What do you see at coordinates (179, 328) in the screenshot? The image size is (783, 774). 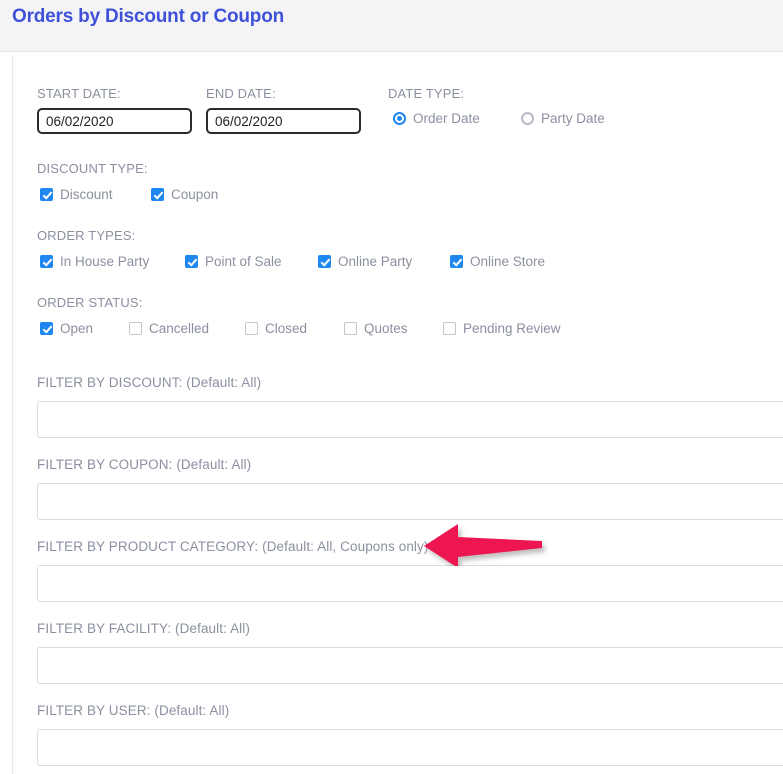 I see `checkbox-cancelled-label: Cancelled` at bounding box center [179, 328].